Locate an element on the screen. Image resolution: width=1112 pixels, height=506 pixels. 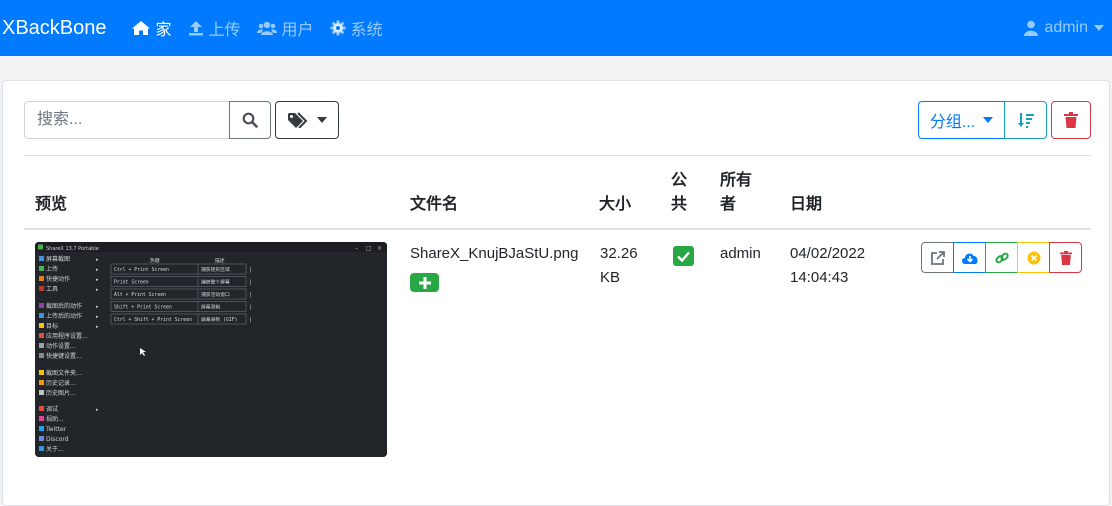
column-header-public-line: 公 is located at coordinates (679, 180).